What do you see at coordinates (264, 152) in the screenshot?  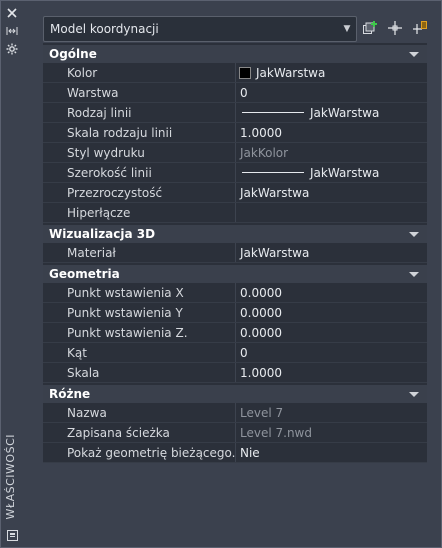 I see `property-value: JakKolor` at bounding box center [264, 152].